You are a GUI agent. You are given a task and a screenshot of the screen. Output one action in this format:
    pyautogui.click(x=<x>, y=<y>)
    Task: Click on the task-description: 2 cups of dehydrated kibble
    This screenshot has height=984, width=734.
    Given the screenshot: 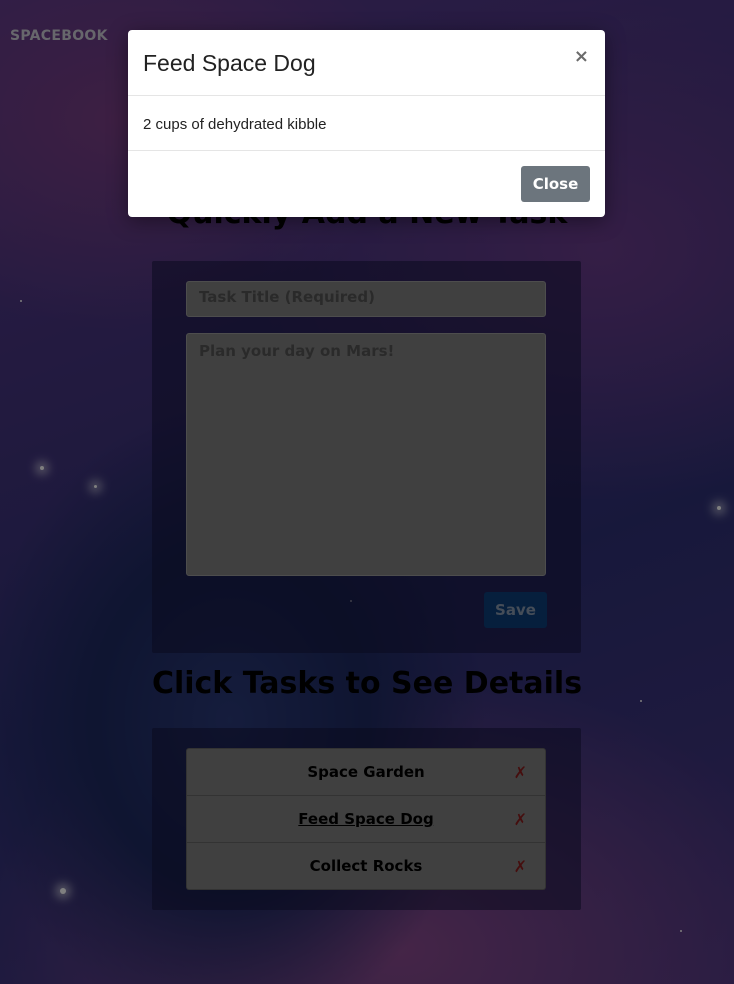 What is the action you would take?
    pyautogui.click(x=235, y=124)
    